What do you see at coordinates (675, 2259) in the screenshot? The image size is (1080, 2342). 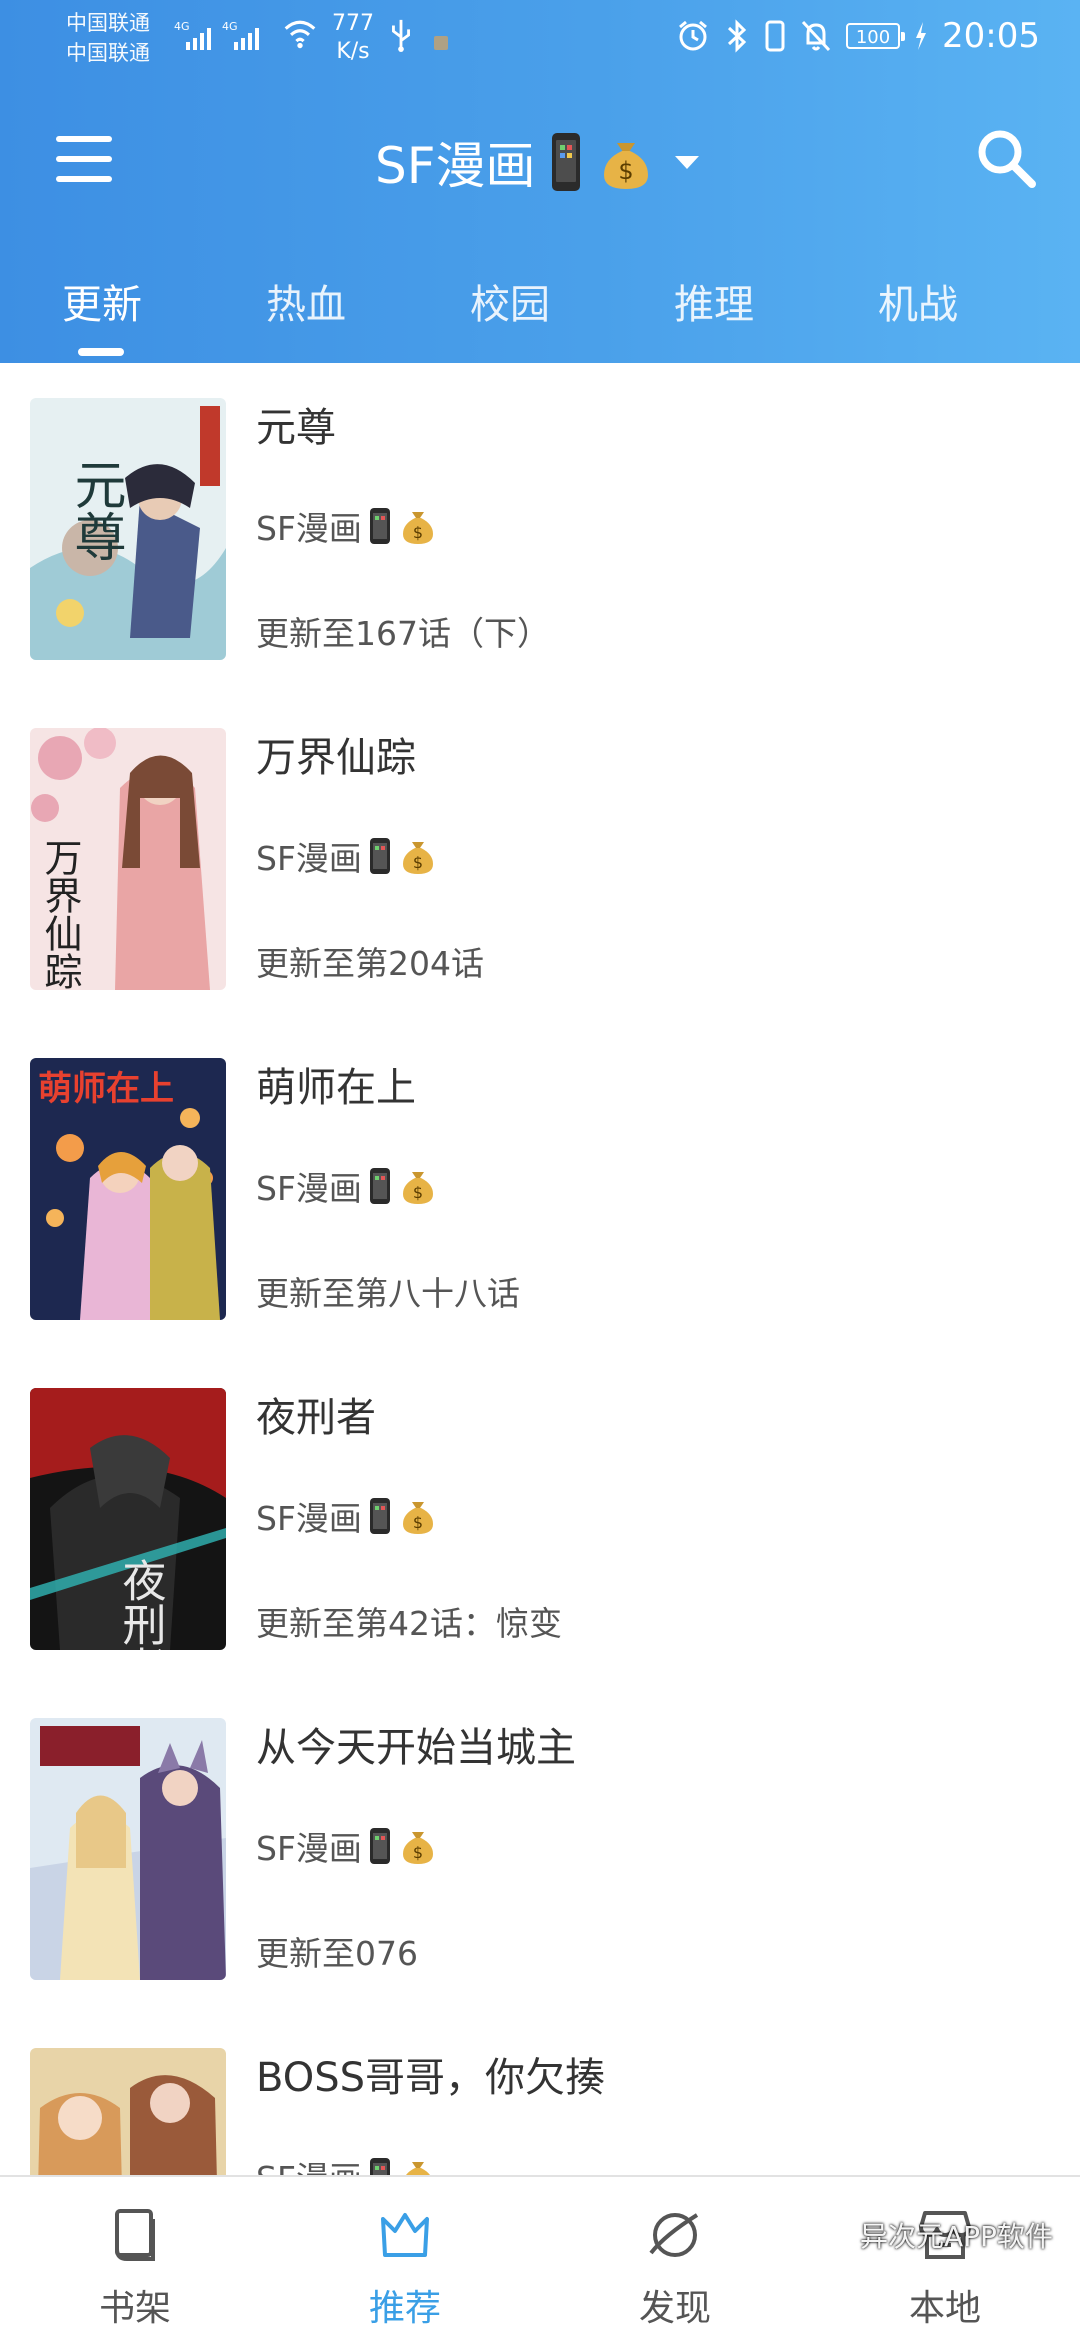 I see `nav-discover: 发现` at bounding box center [675, 2259].